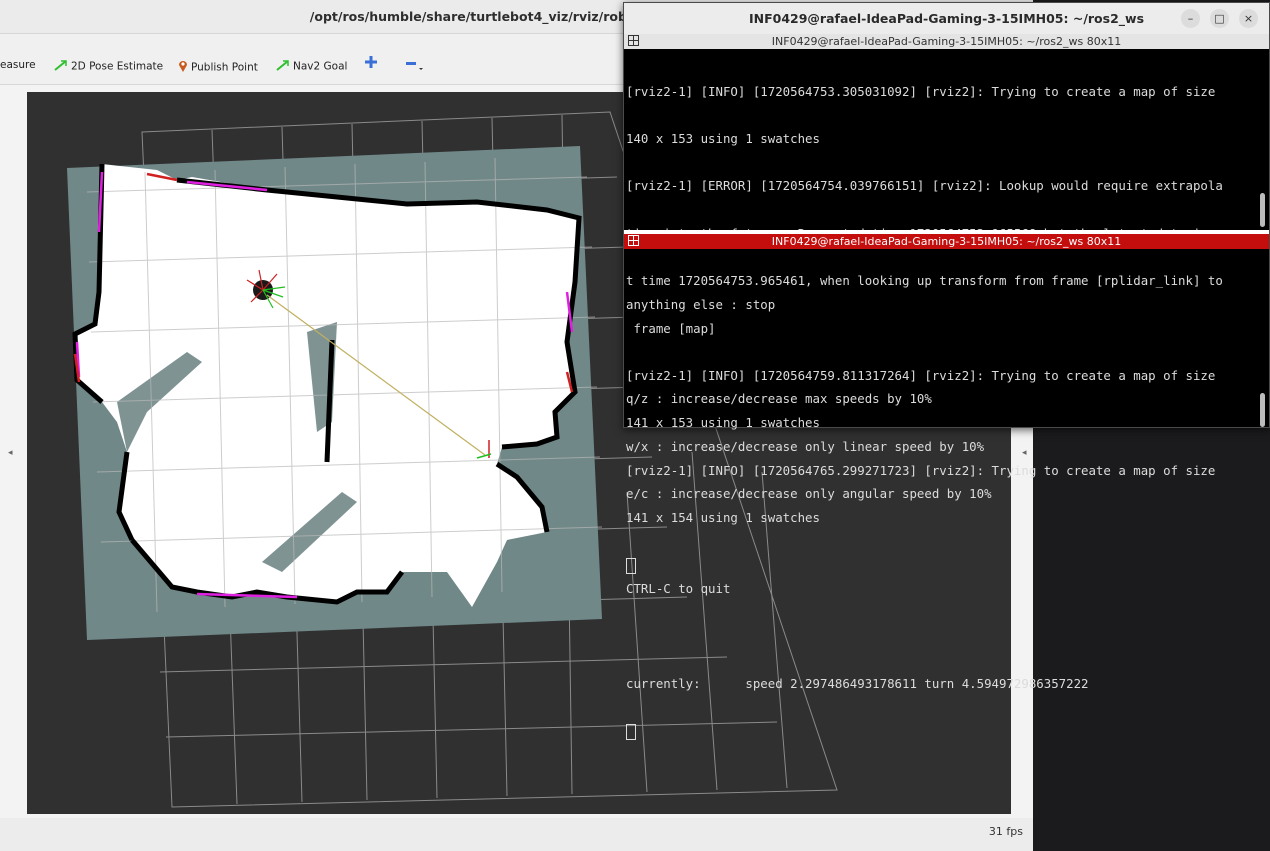  I want to click on pane-1-scrollbar, so click(1262, 210).